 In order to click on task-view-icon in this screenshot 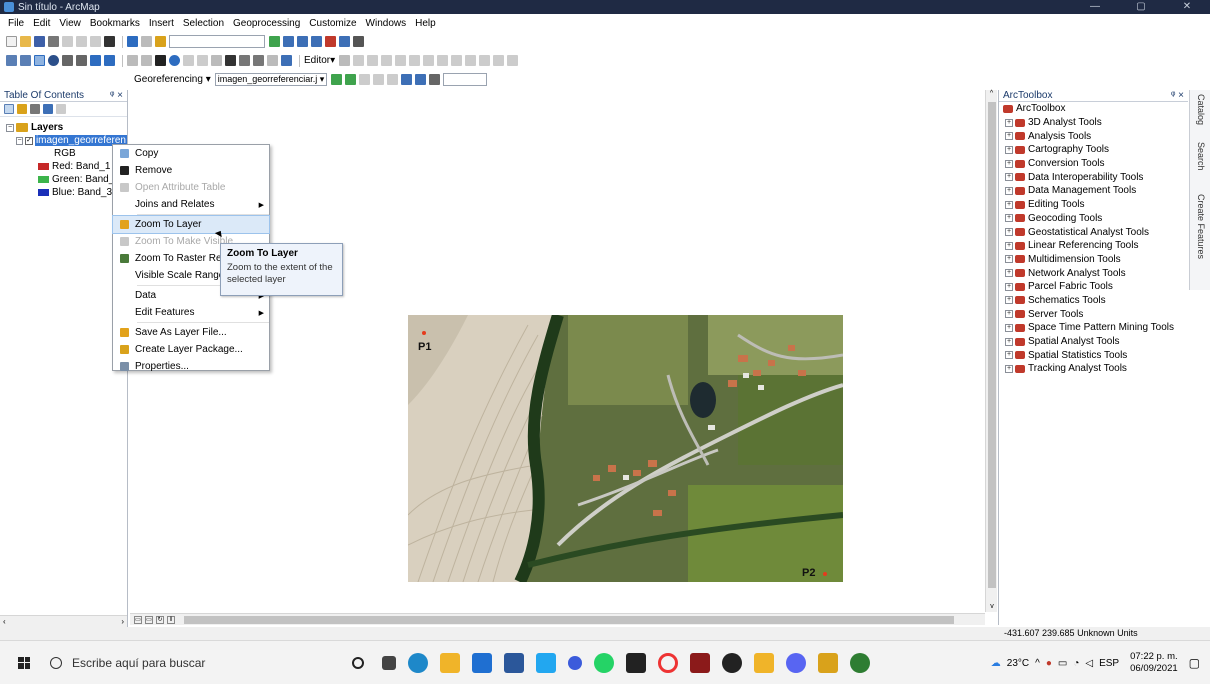, I will do `click(389, 662)`.